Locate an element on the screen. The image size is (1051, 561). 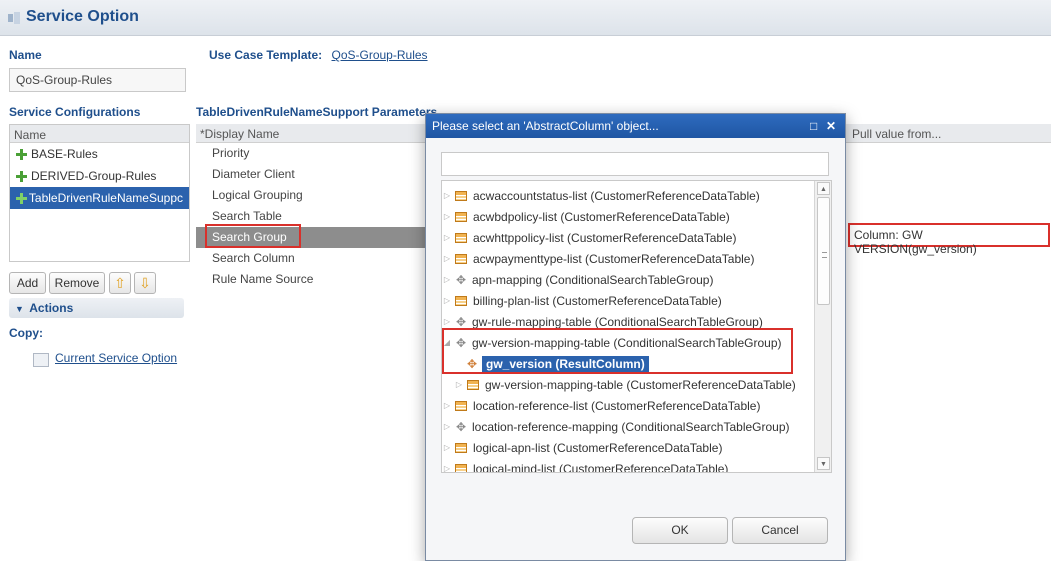
use-case-label: Use Case Template: is located at coordinates (266, 55).